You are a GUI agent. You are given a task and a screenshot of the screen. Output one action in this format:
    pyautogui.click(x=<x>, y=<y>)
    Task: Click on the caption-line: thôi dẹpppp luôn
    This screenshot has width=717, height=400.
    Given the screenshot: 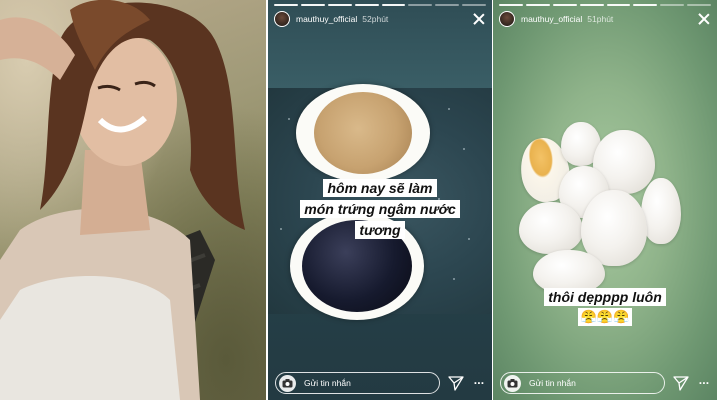 What is the action you would take?
    pyautogui.click(x=605, y=297)
    